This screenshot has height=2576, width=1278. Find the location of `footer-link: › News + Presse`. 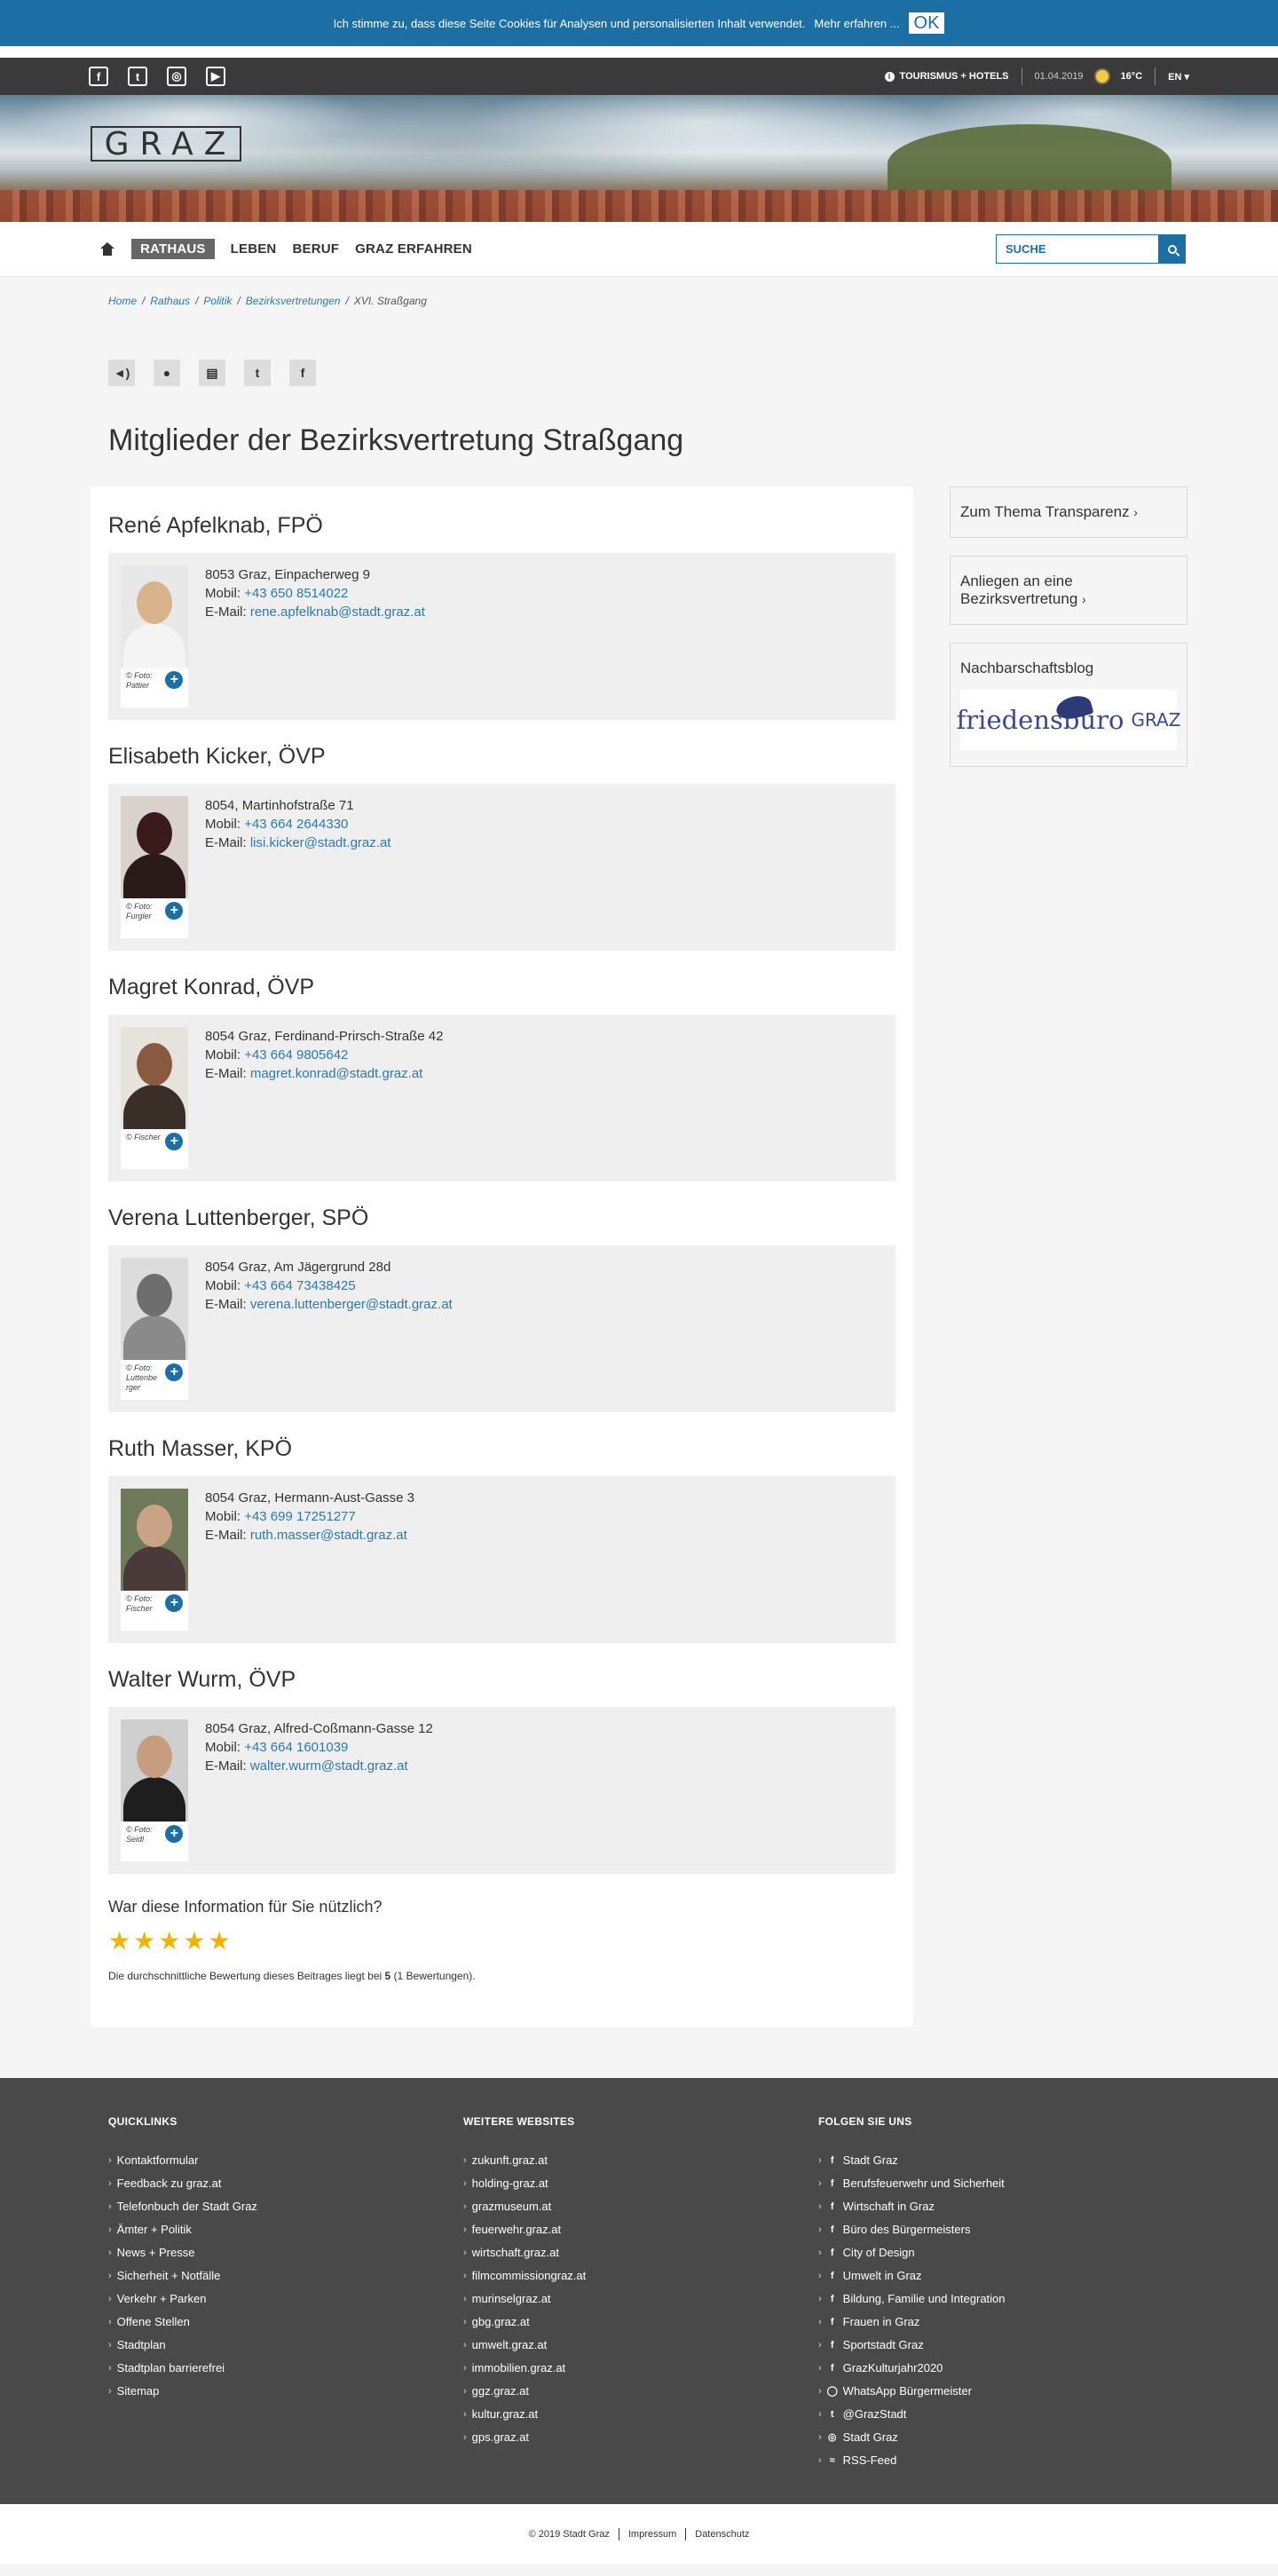

footer-link: › News + Presse is located at coordinates (285, 2252).